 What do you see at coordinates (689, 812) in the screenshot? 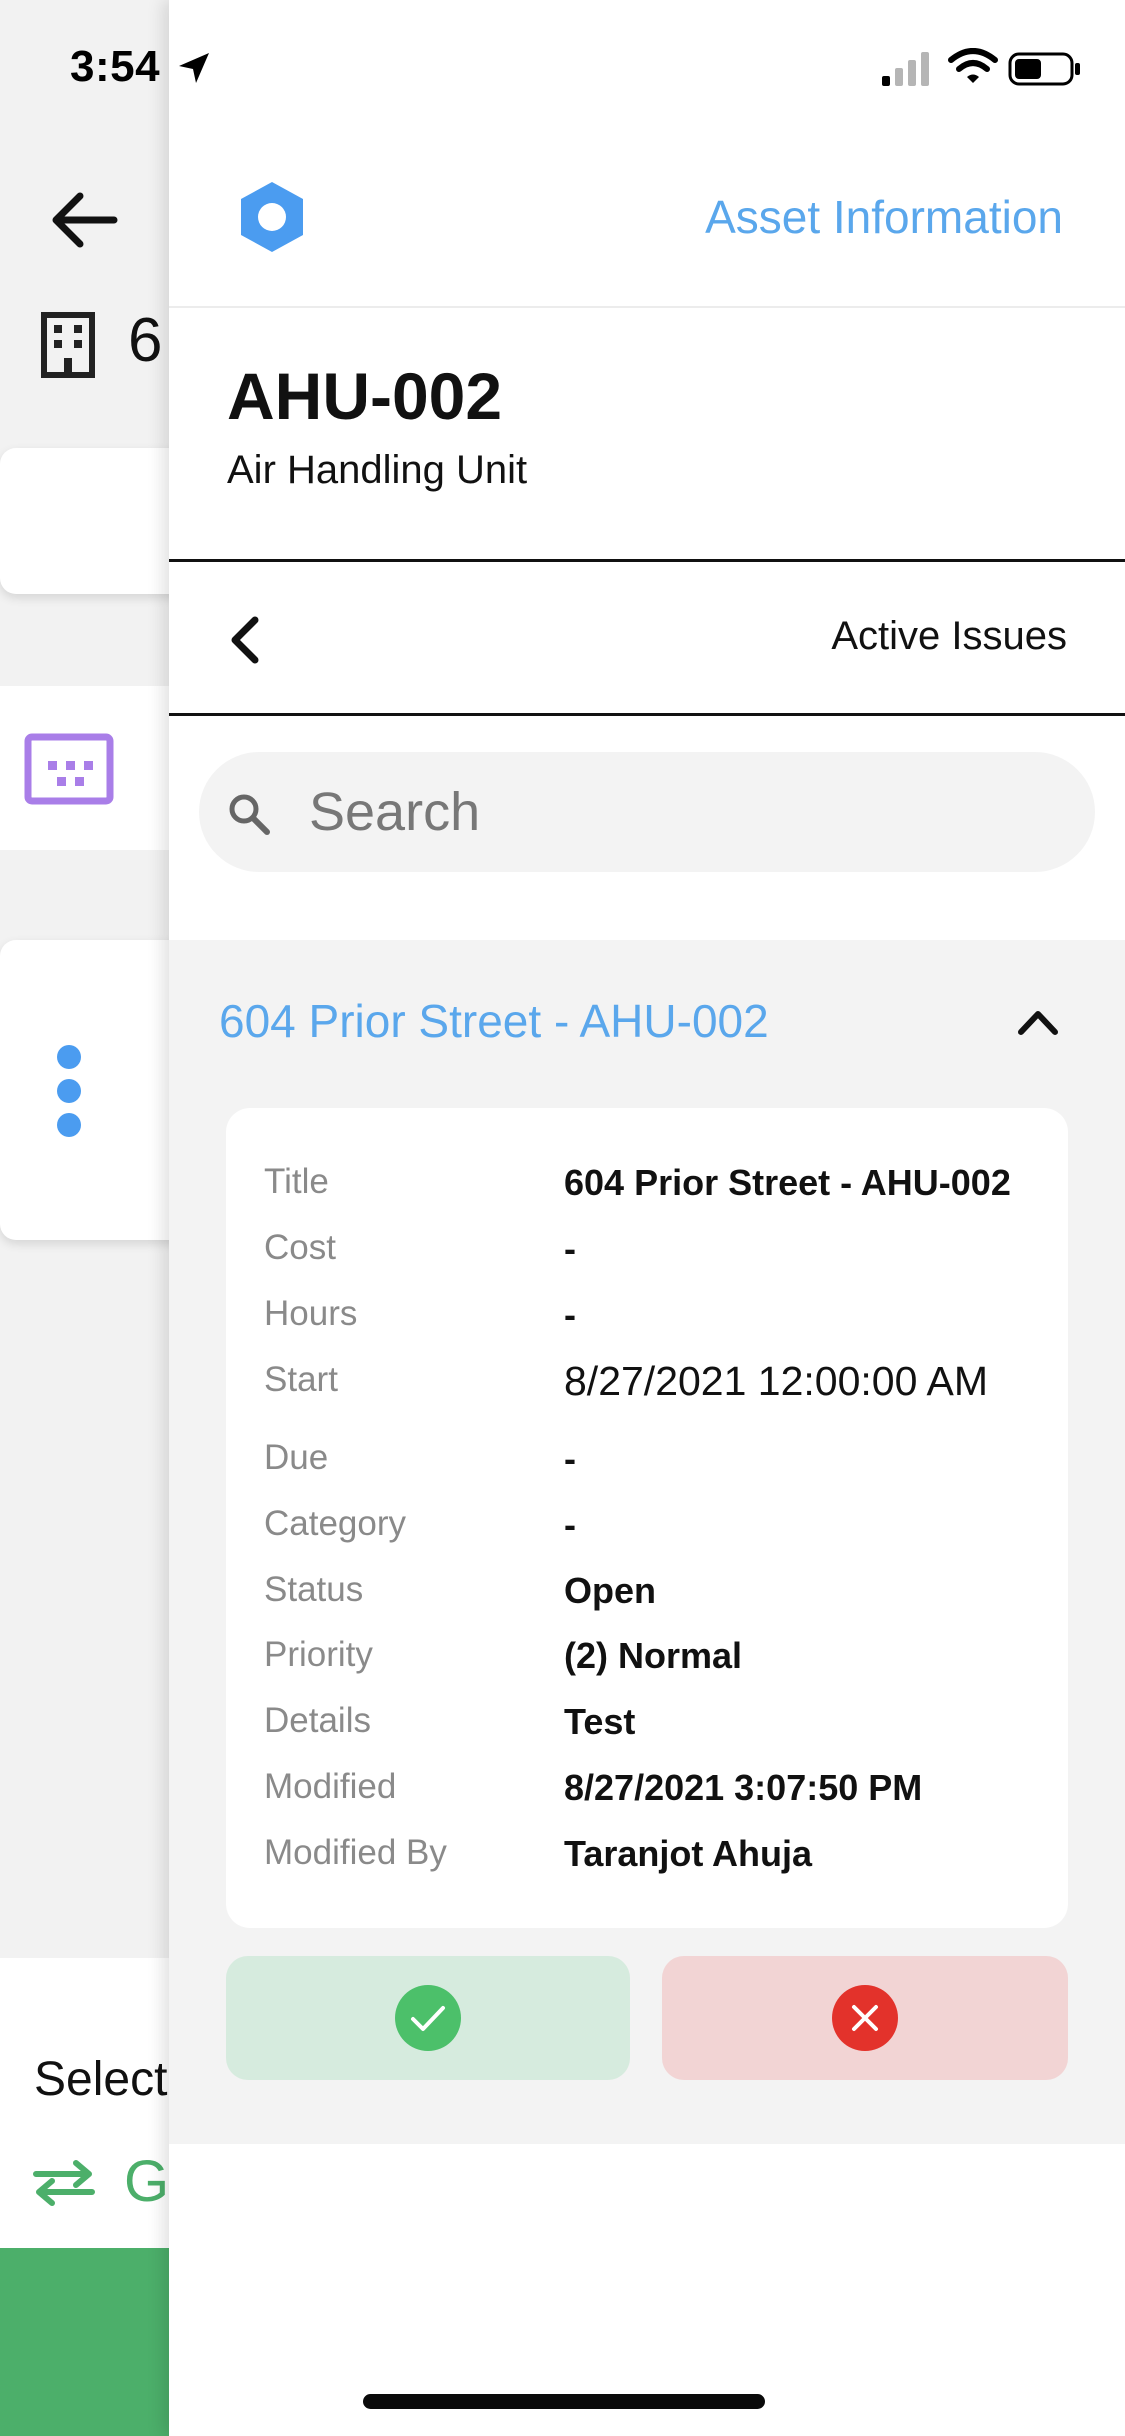
I see `search-input` at bounding box center [689, 812].